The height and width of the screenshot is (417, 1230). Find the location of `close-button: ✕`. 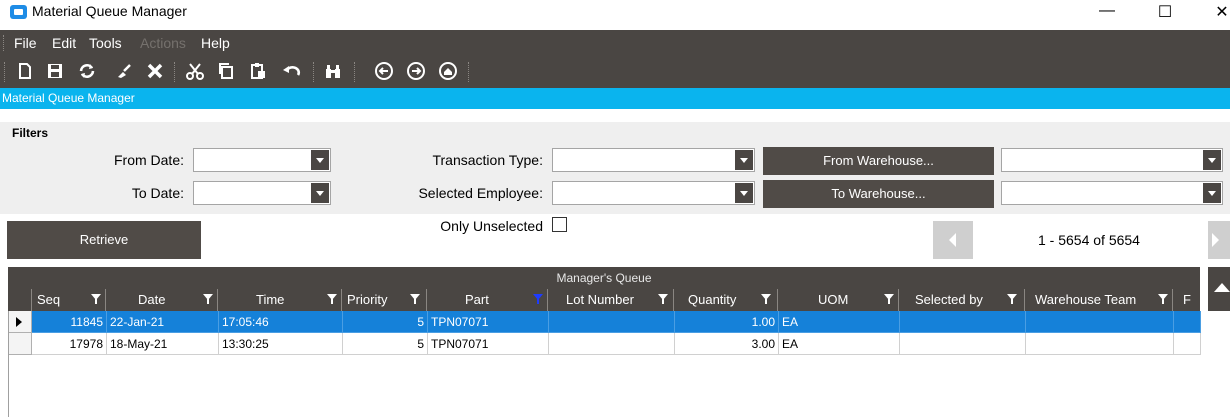

close-button: ✕ is located at coordinates (1221, 13).